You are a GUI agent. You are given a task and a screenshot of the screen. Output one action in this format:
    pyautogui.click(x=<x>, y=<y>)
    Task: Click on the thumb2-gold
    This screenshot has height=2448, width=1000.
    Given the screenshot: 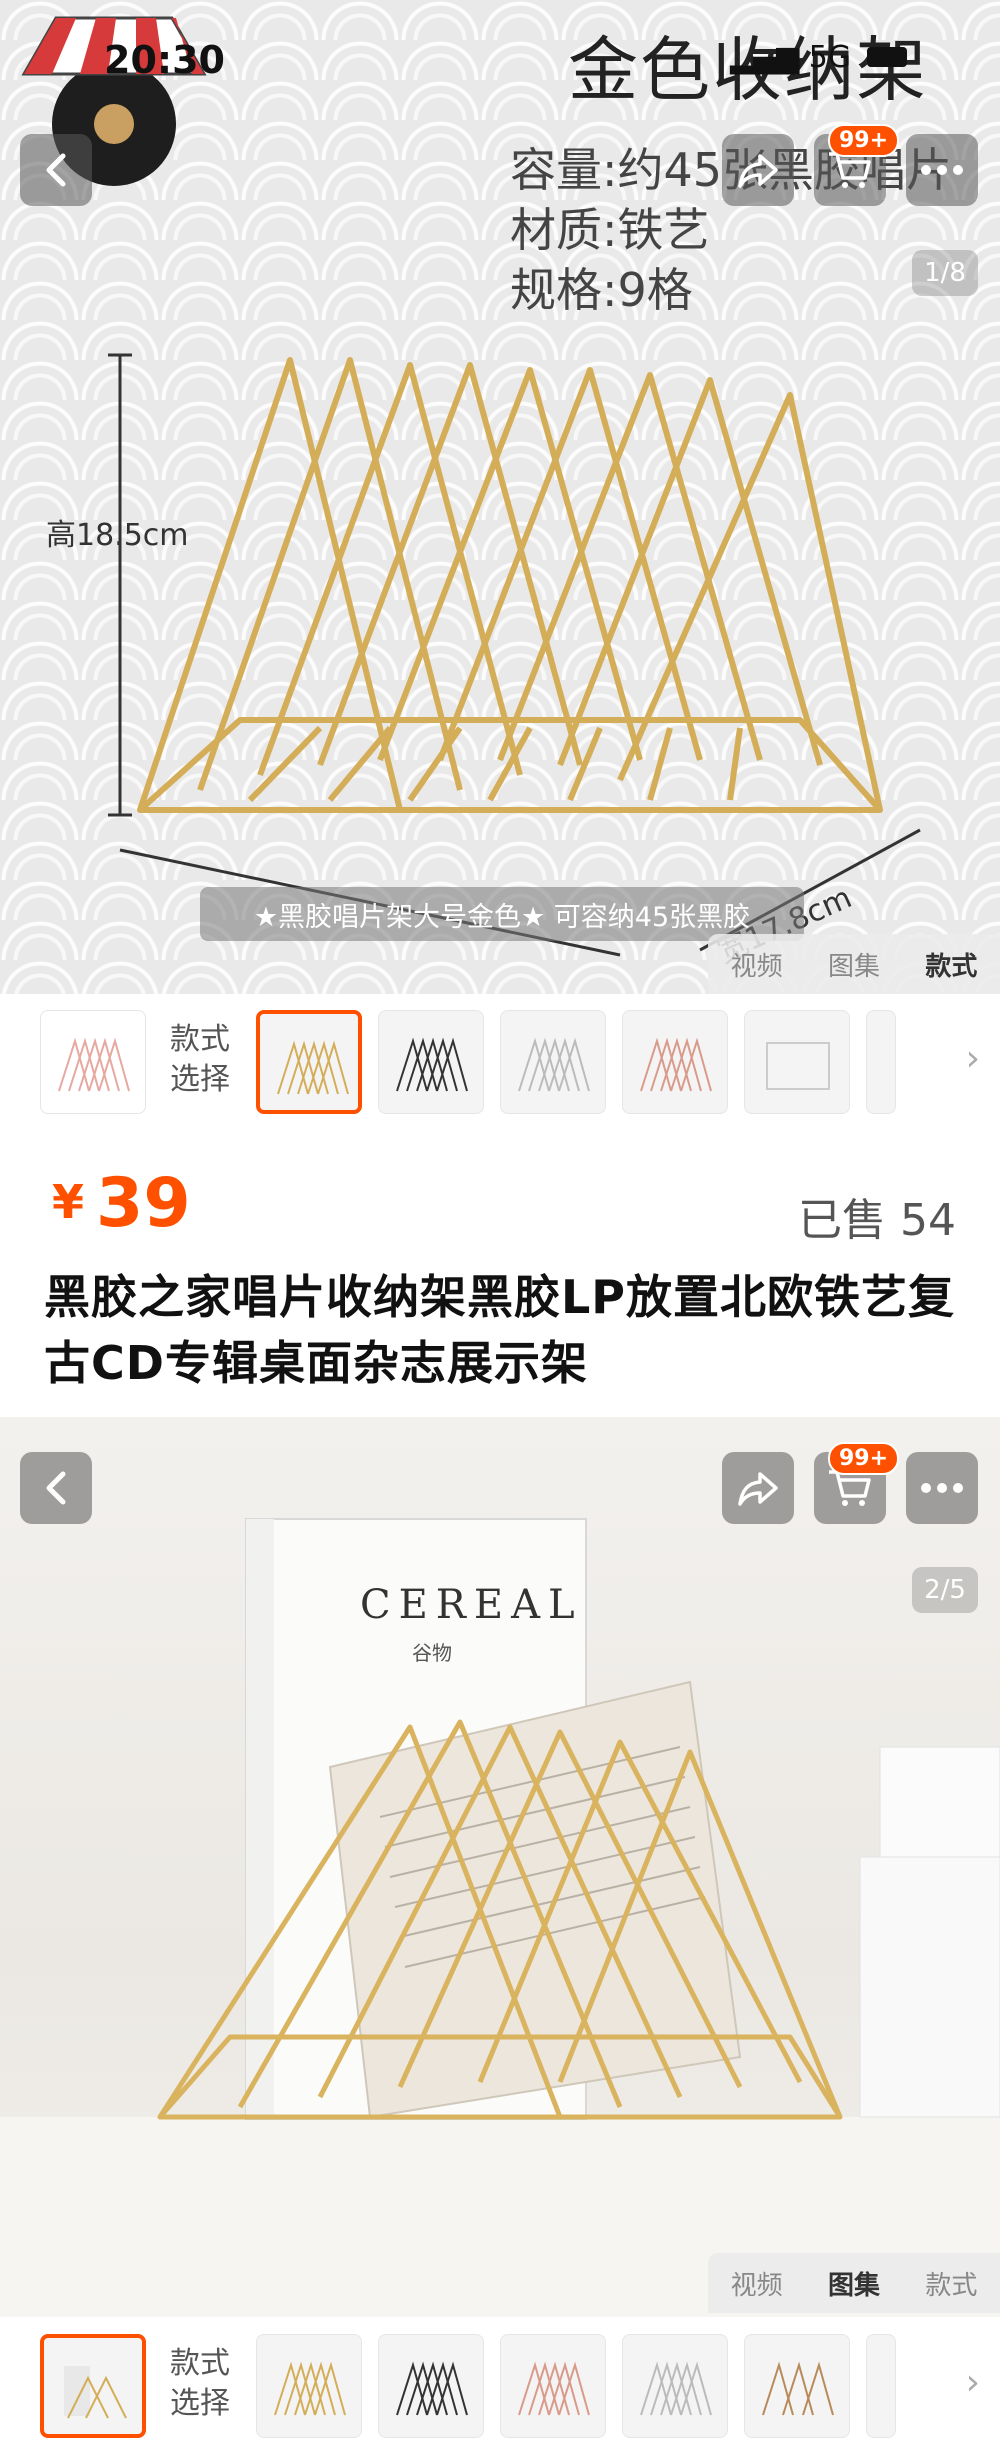 What is the action you would take?
    pyautogui.click(x=309, y=2386)
    